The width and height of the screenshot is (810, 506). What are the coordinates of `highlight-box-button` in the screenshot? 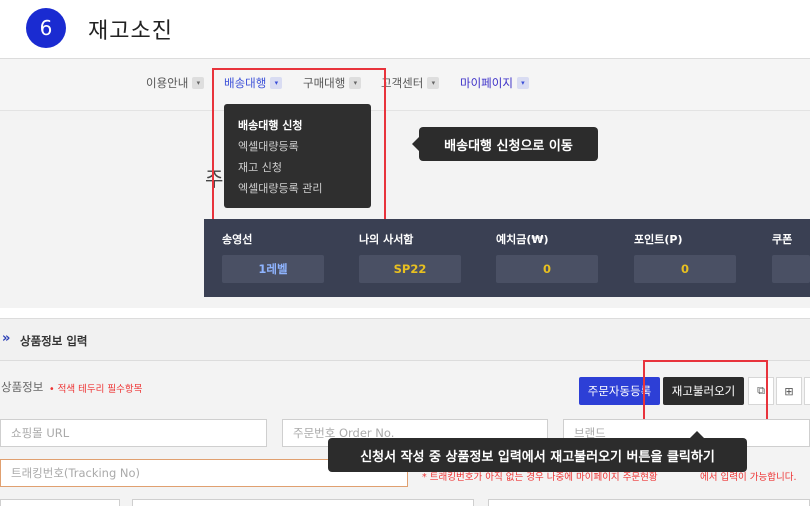 It's located at (705, 391).